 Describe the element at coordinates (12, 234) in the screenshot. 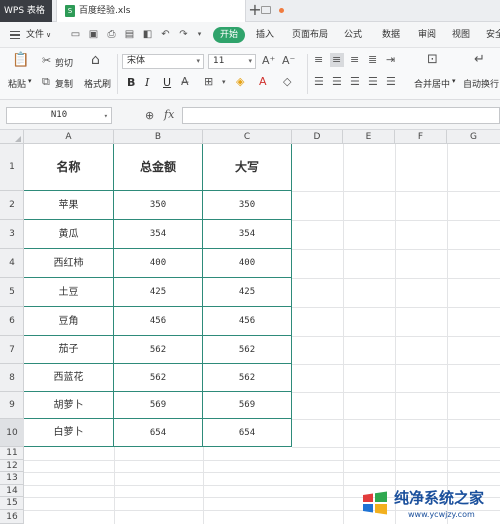

I see `row-header: 3` at that location.